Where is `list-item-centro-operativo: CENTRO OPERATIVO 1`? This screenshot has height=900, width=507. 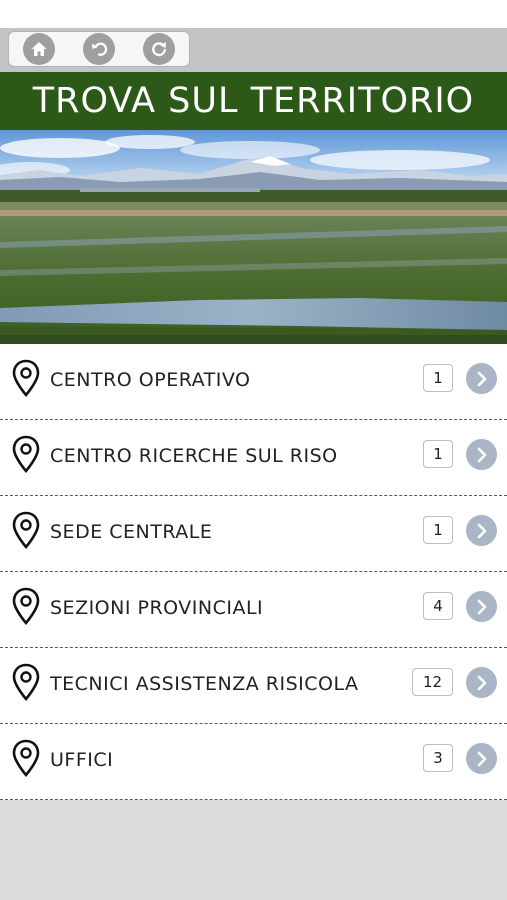
list-item-centro-operativo: CENTRO OPERATIVO 1 is located at coordinates (253, 382).